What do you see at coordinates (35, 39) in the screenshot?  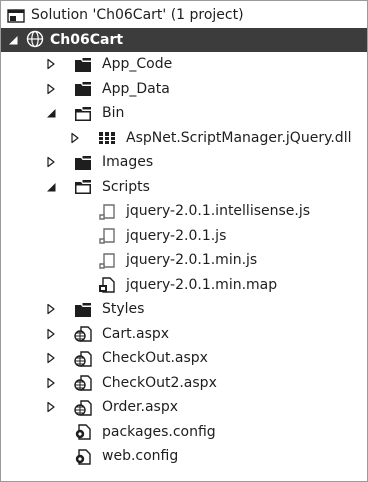 I see `globe-icon` at bounding box center [35, 39].